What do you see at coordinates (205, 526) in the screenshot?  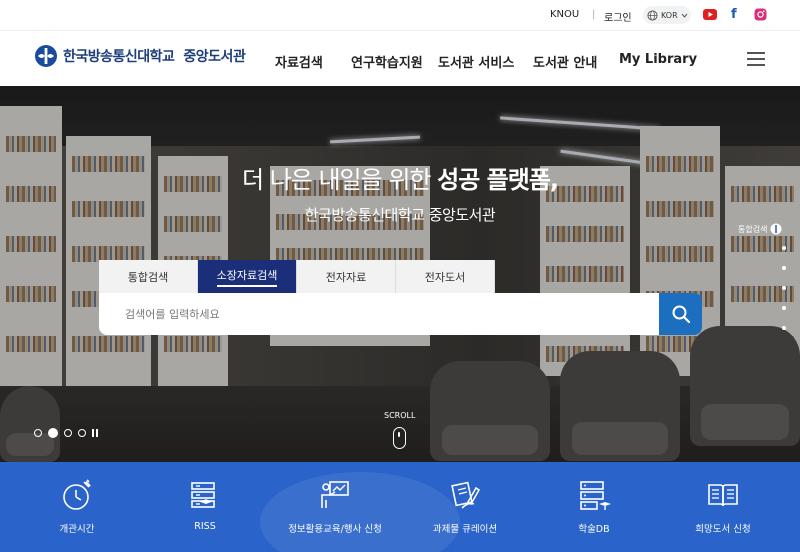 I see `quick-label: RISS` at bounding box center [205, 526].